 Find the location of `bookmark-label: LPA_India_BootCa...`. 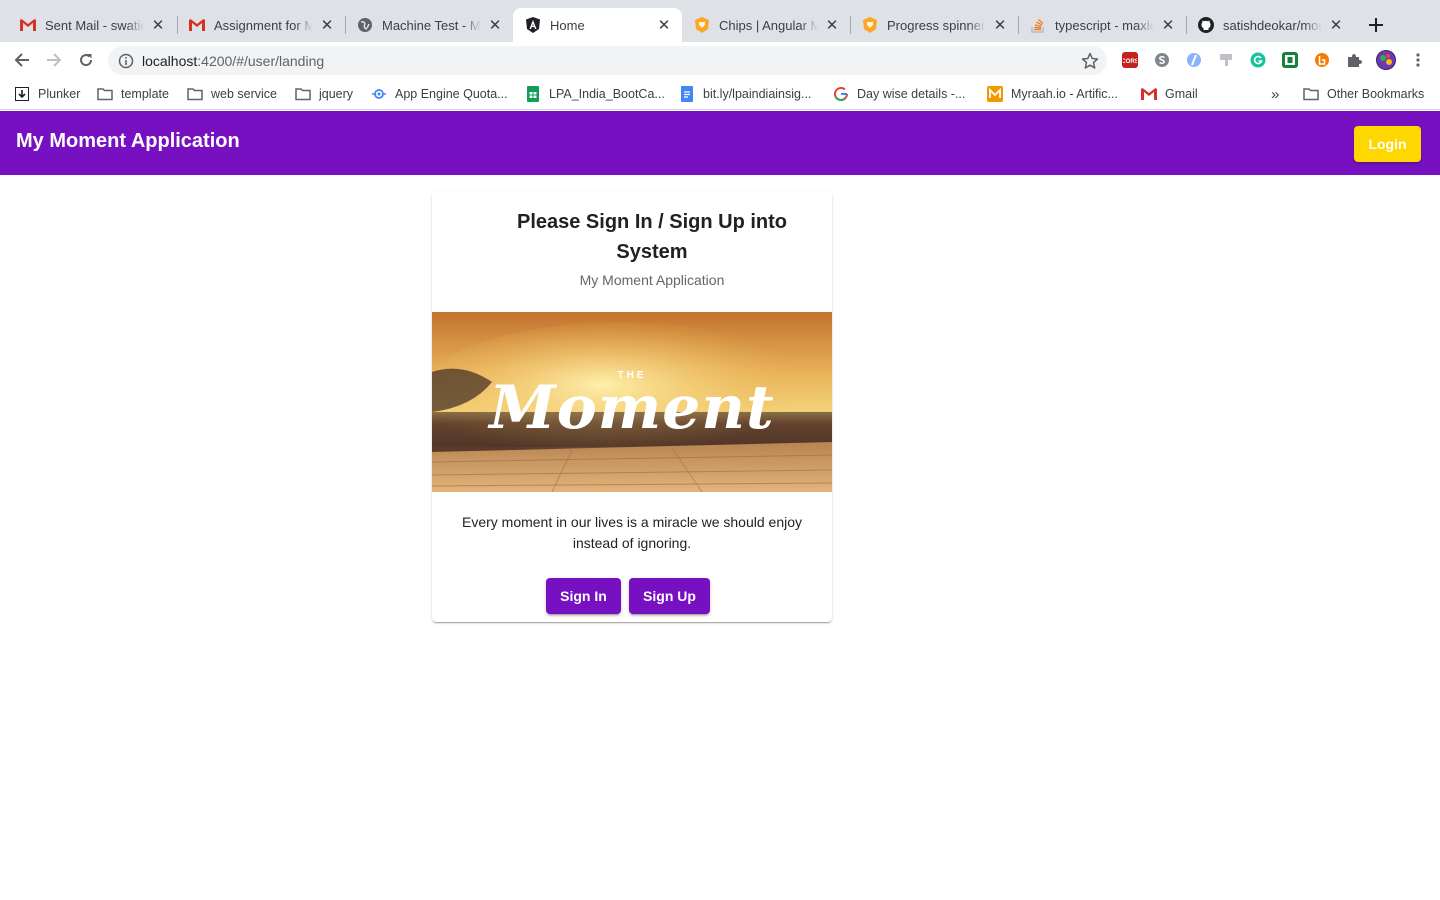

bookmark-label: LPA_India_BootCa... is located at coordinates (607, 94).